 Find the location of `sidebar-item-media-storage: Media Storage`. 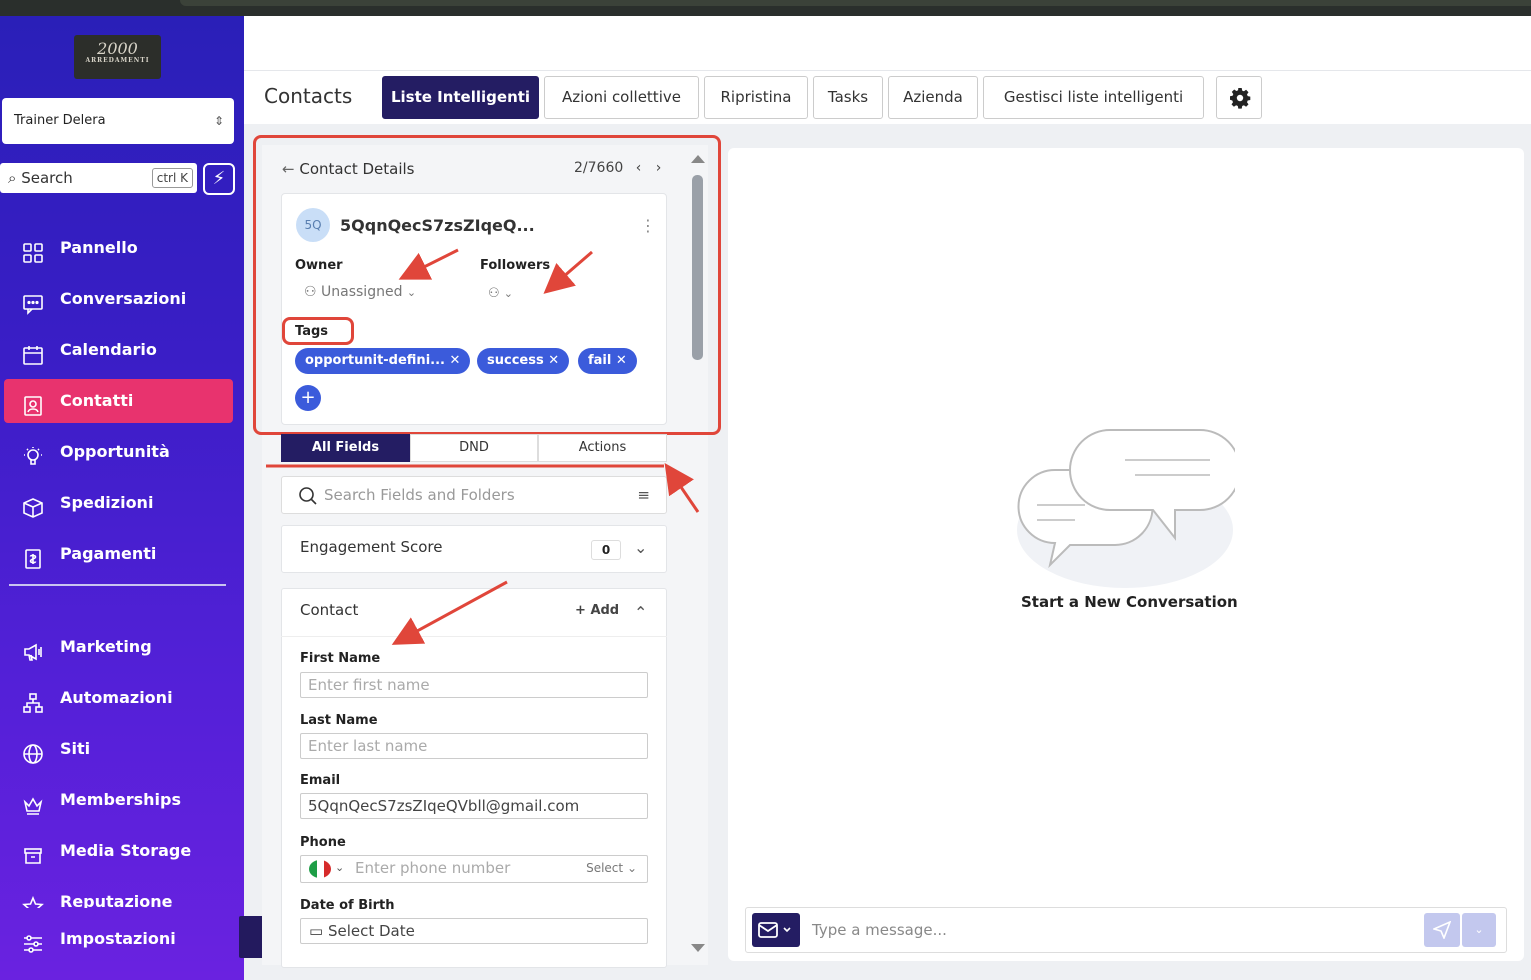

sidebar-item-media-storage: Media Storage is located at coordinates (118, 851).